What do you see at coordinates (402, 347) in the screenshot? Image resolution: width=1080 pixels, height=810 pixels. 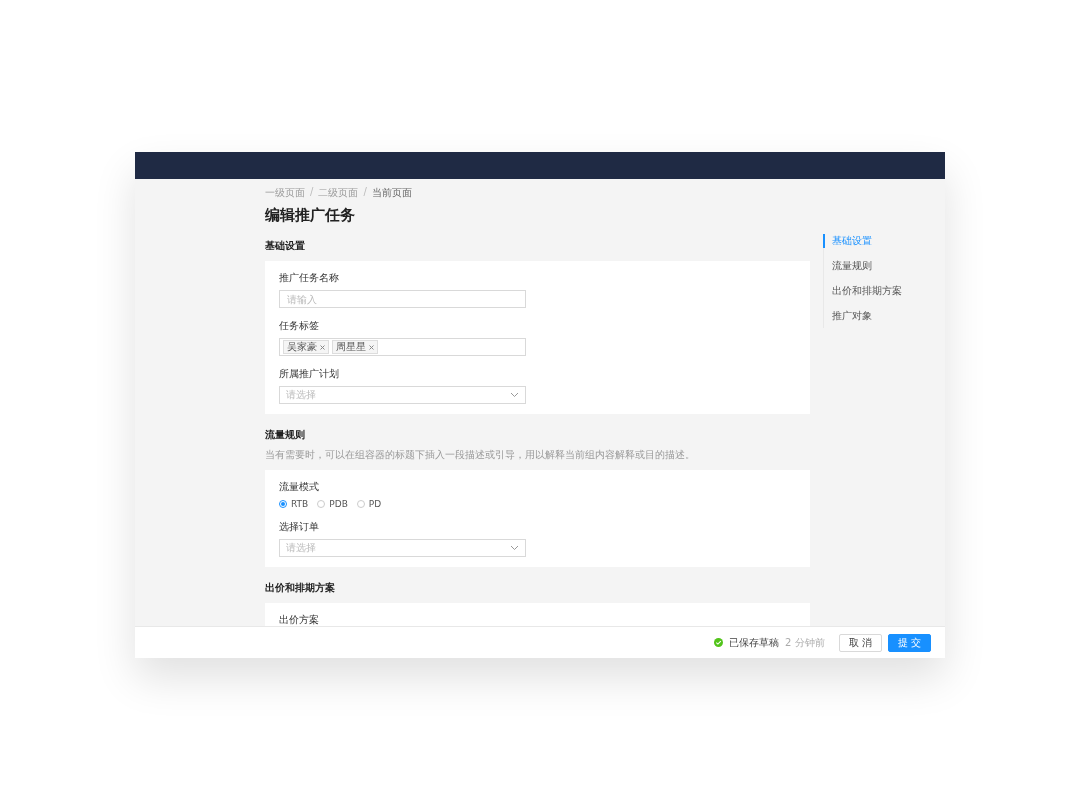 I see `tag-input-field: 吴家豪 周星星` at bounding box center [402, 347].